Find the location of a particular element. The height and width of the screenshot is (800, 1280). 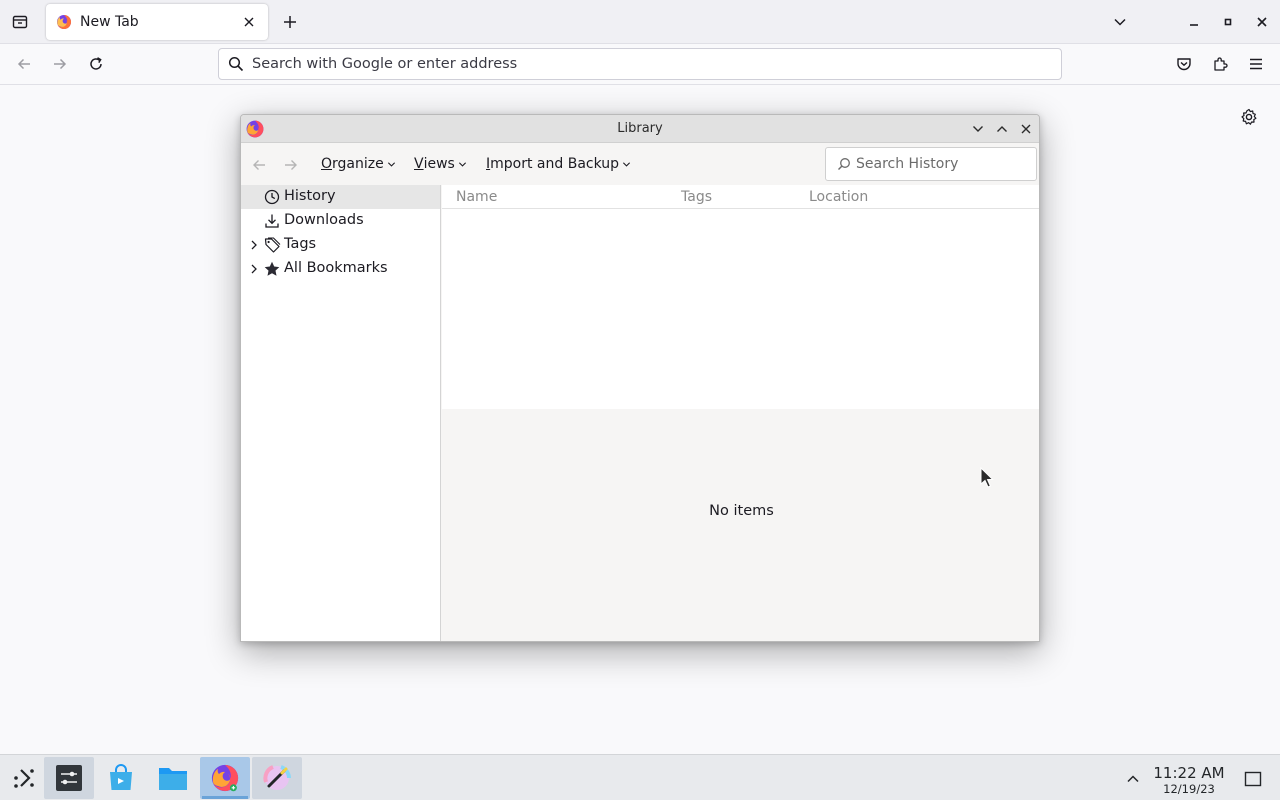

app-menu-button is located at coordinates (1256, 64).